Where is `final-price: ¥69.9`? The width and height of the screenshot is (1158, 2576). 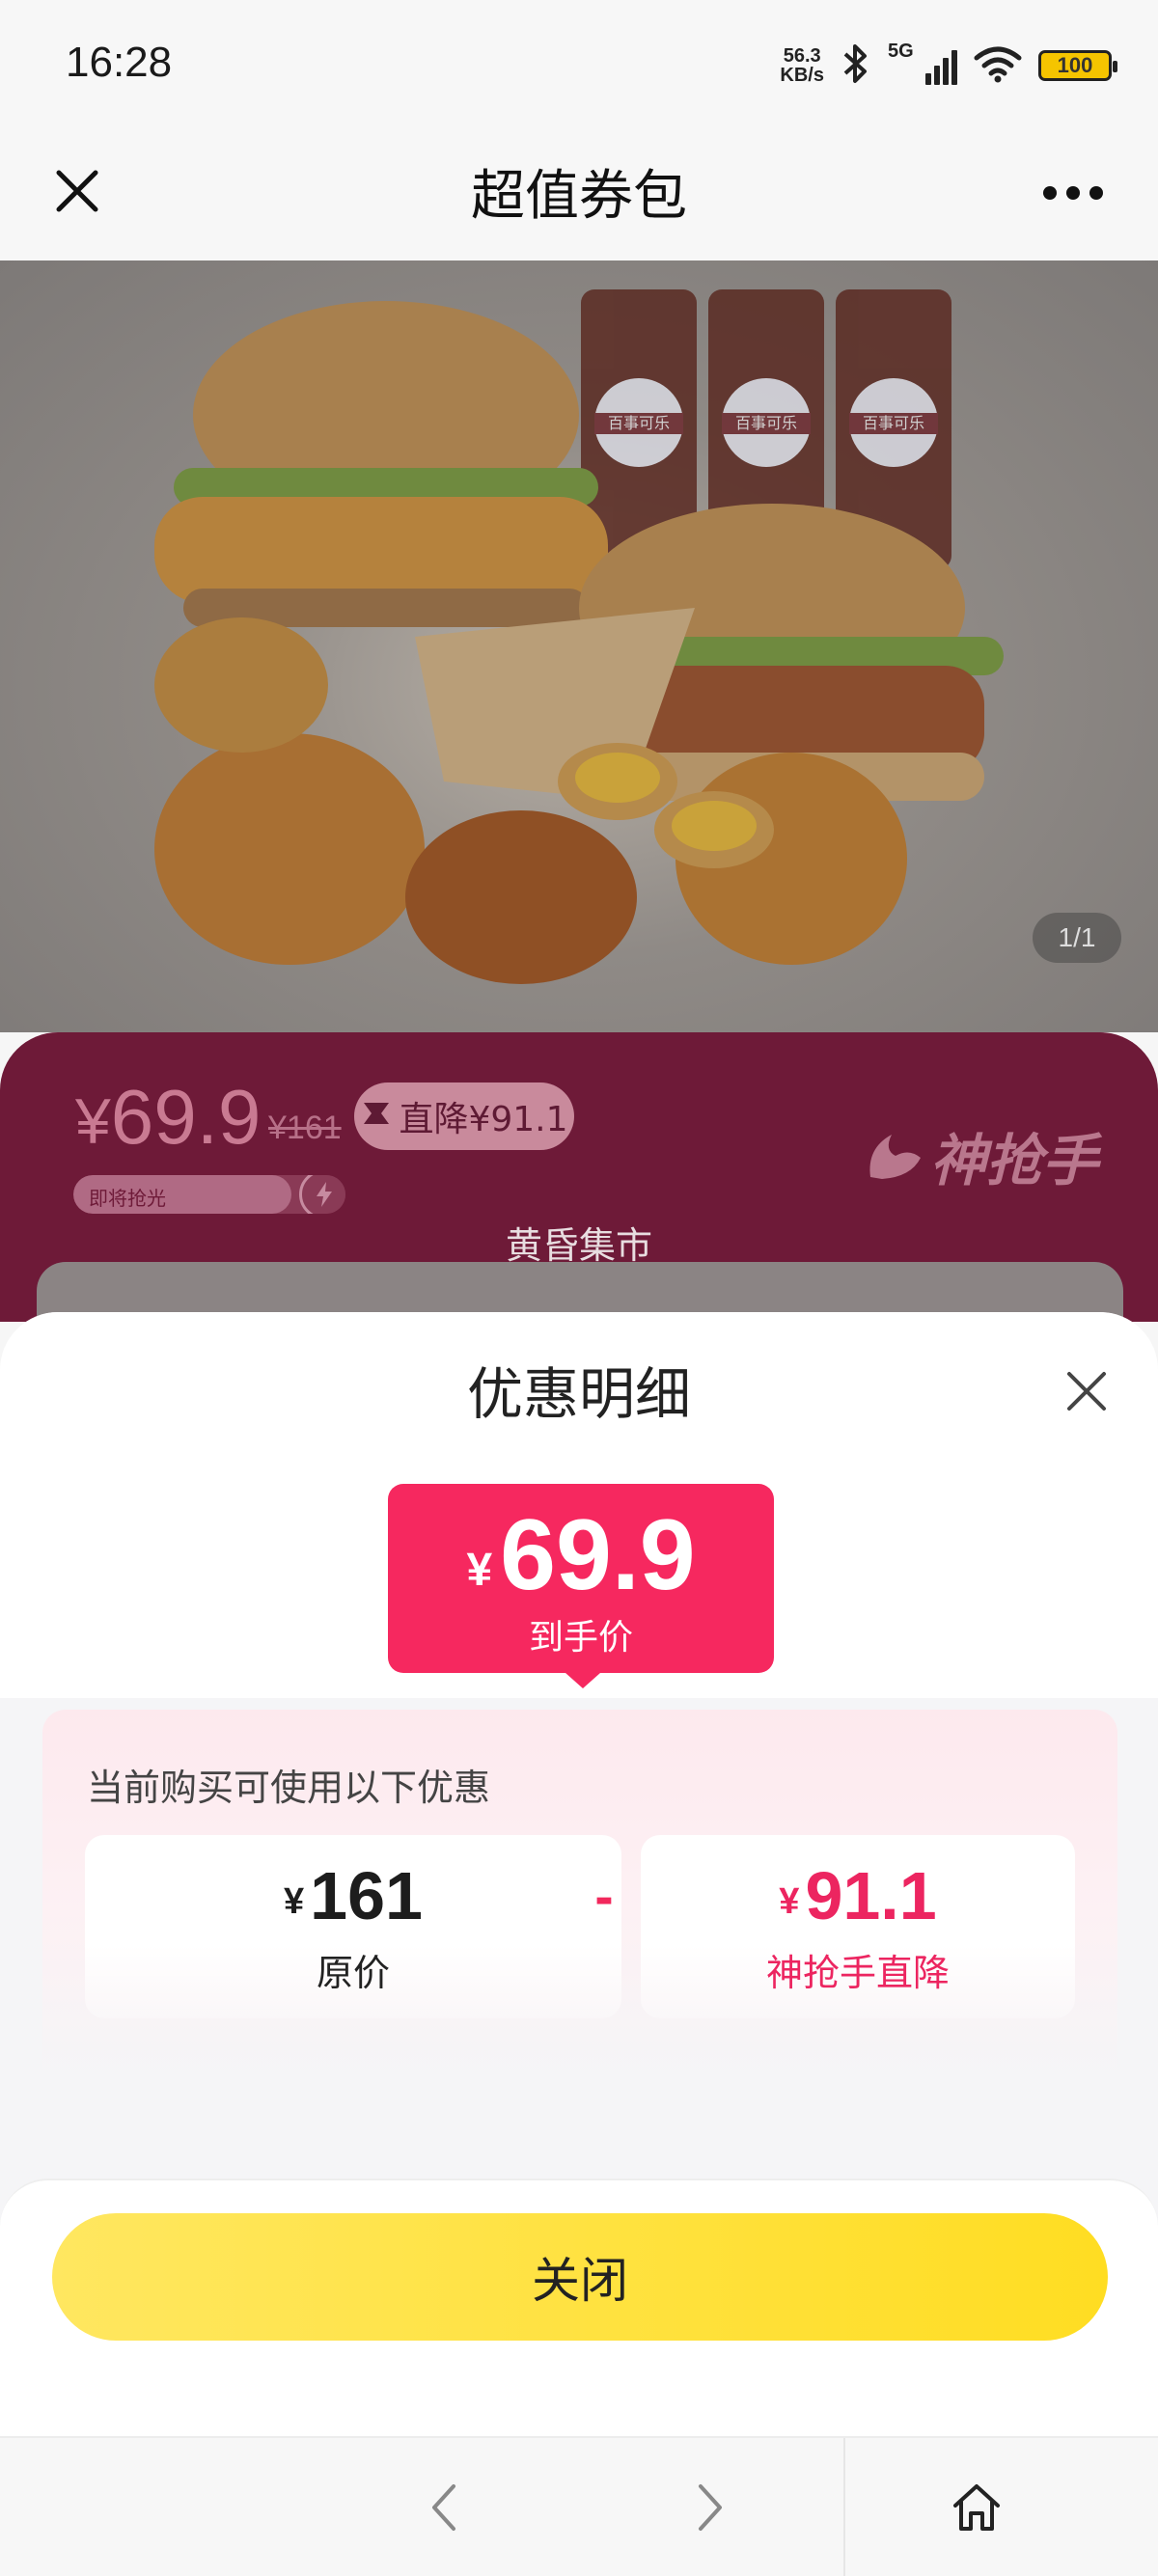 final-price: ¥69.9 is located at coordinates (581, 1563).